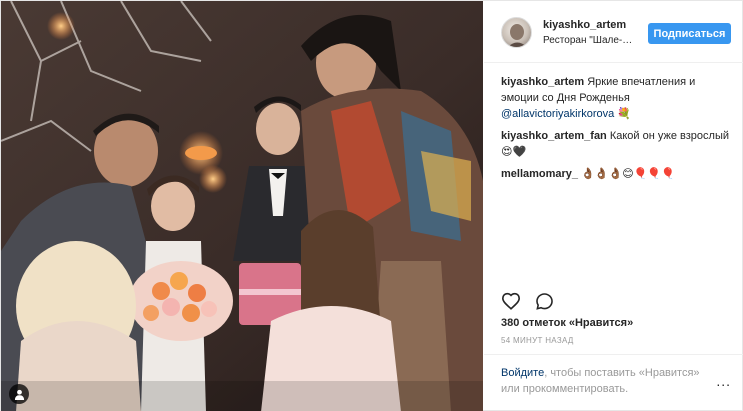  Describe the element at coordinates (689, 33) in the screenshot. I see `follow-button: Подписаться` at that location.